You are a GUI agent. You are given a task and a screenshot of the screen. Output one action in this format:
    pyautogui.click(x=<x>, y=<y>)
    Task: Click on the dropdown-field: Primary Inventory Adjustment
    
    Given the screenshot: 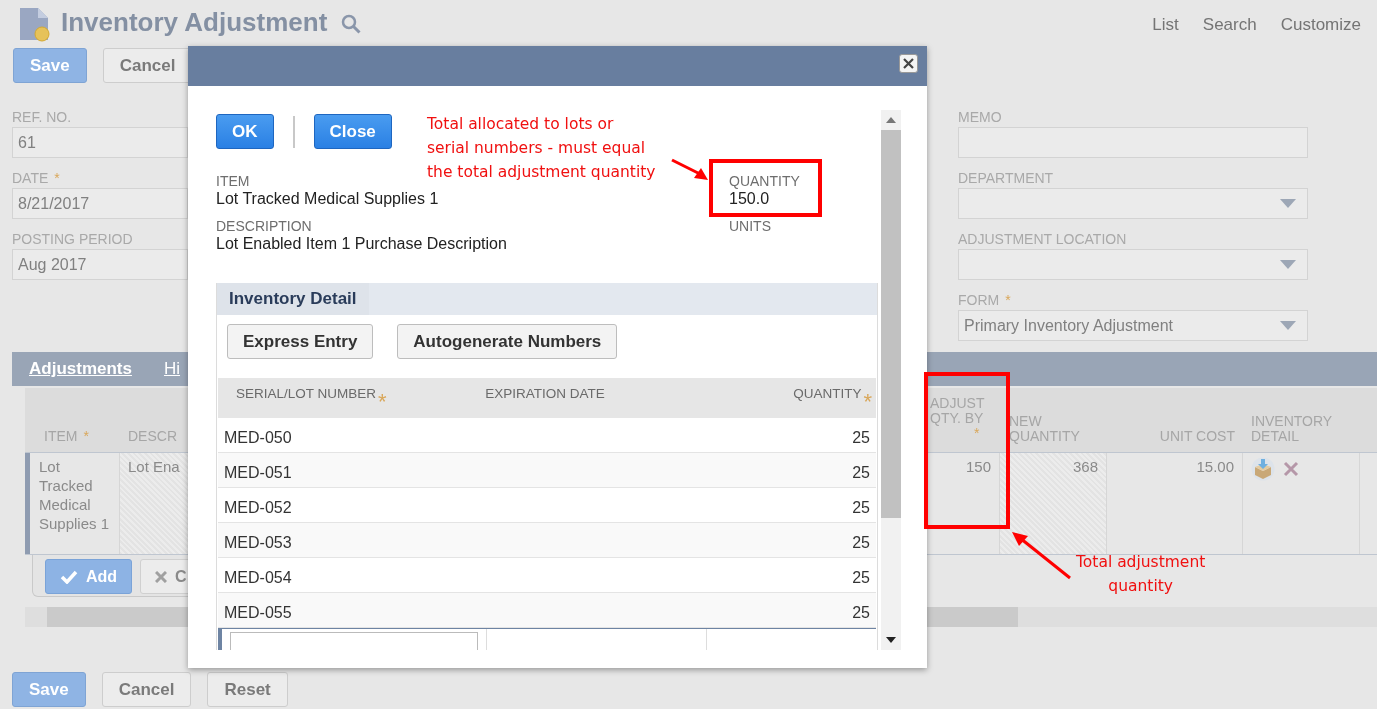 What is the action you would take?
    pyautogui.click(x=1133, y=325)
    